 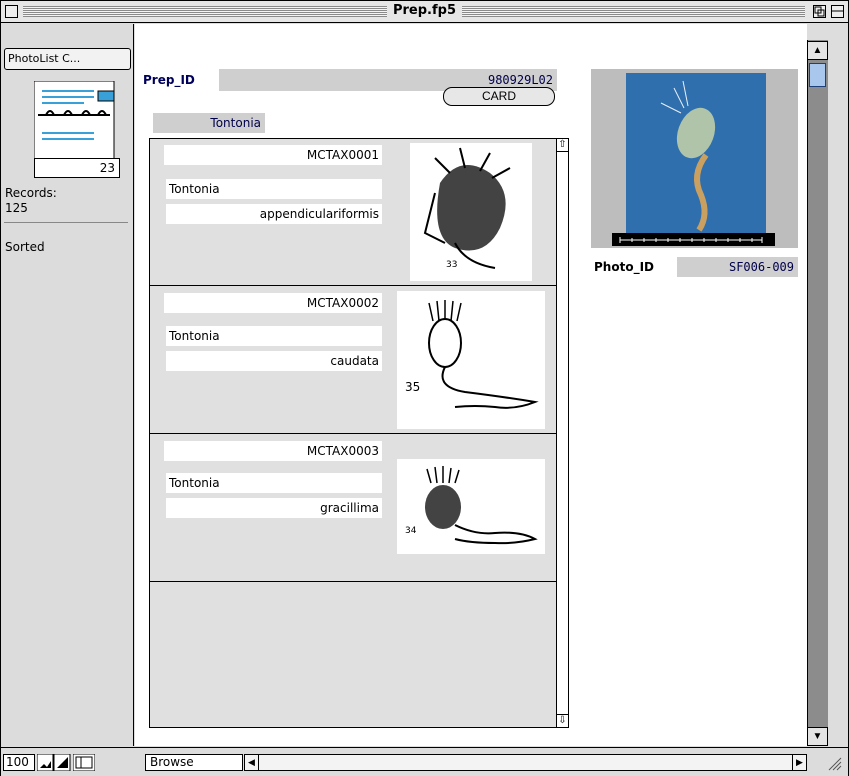 What do you see at coordinates (274, 214) in the screenshot?
I see `species-name-field: appendiculariformis` at bounding box center [274, 214].